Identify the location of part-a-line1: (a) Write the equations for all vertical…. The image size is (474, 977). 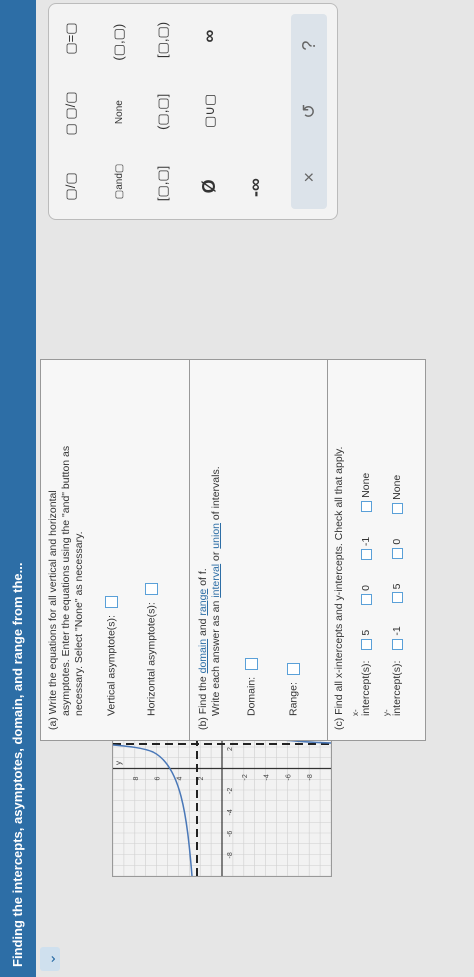
(53, 610).